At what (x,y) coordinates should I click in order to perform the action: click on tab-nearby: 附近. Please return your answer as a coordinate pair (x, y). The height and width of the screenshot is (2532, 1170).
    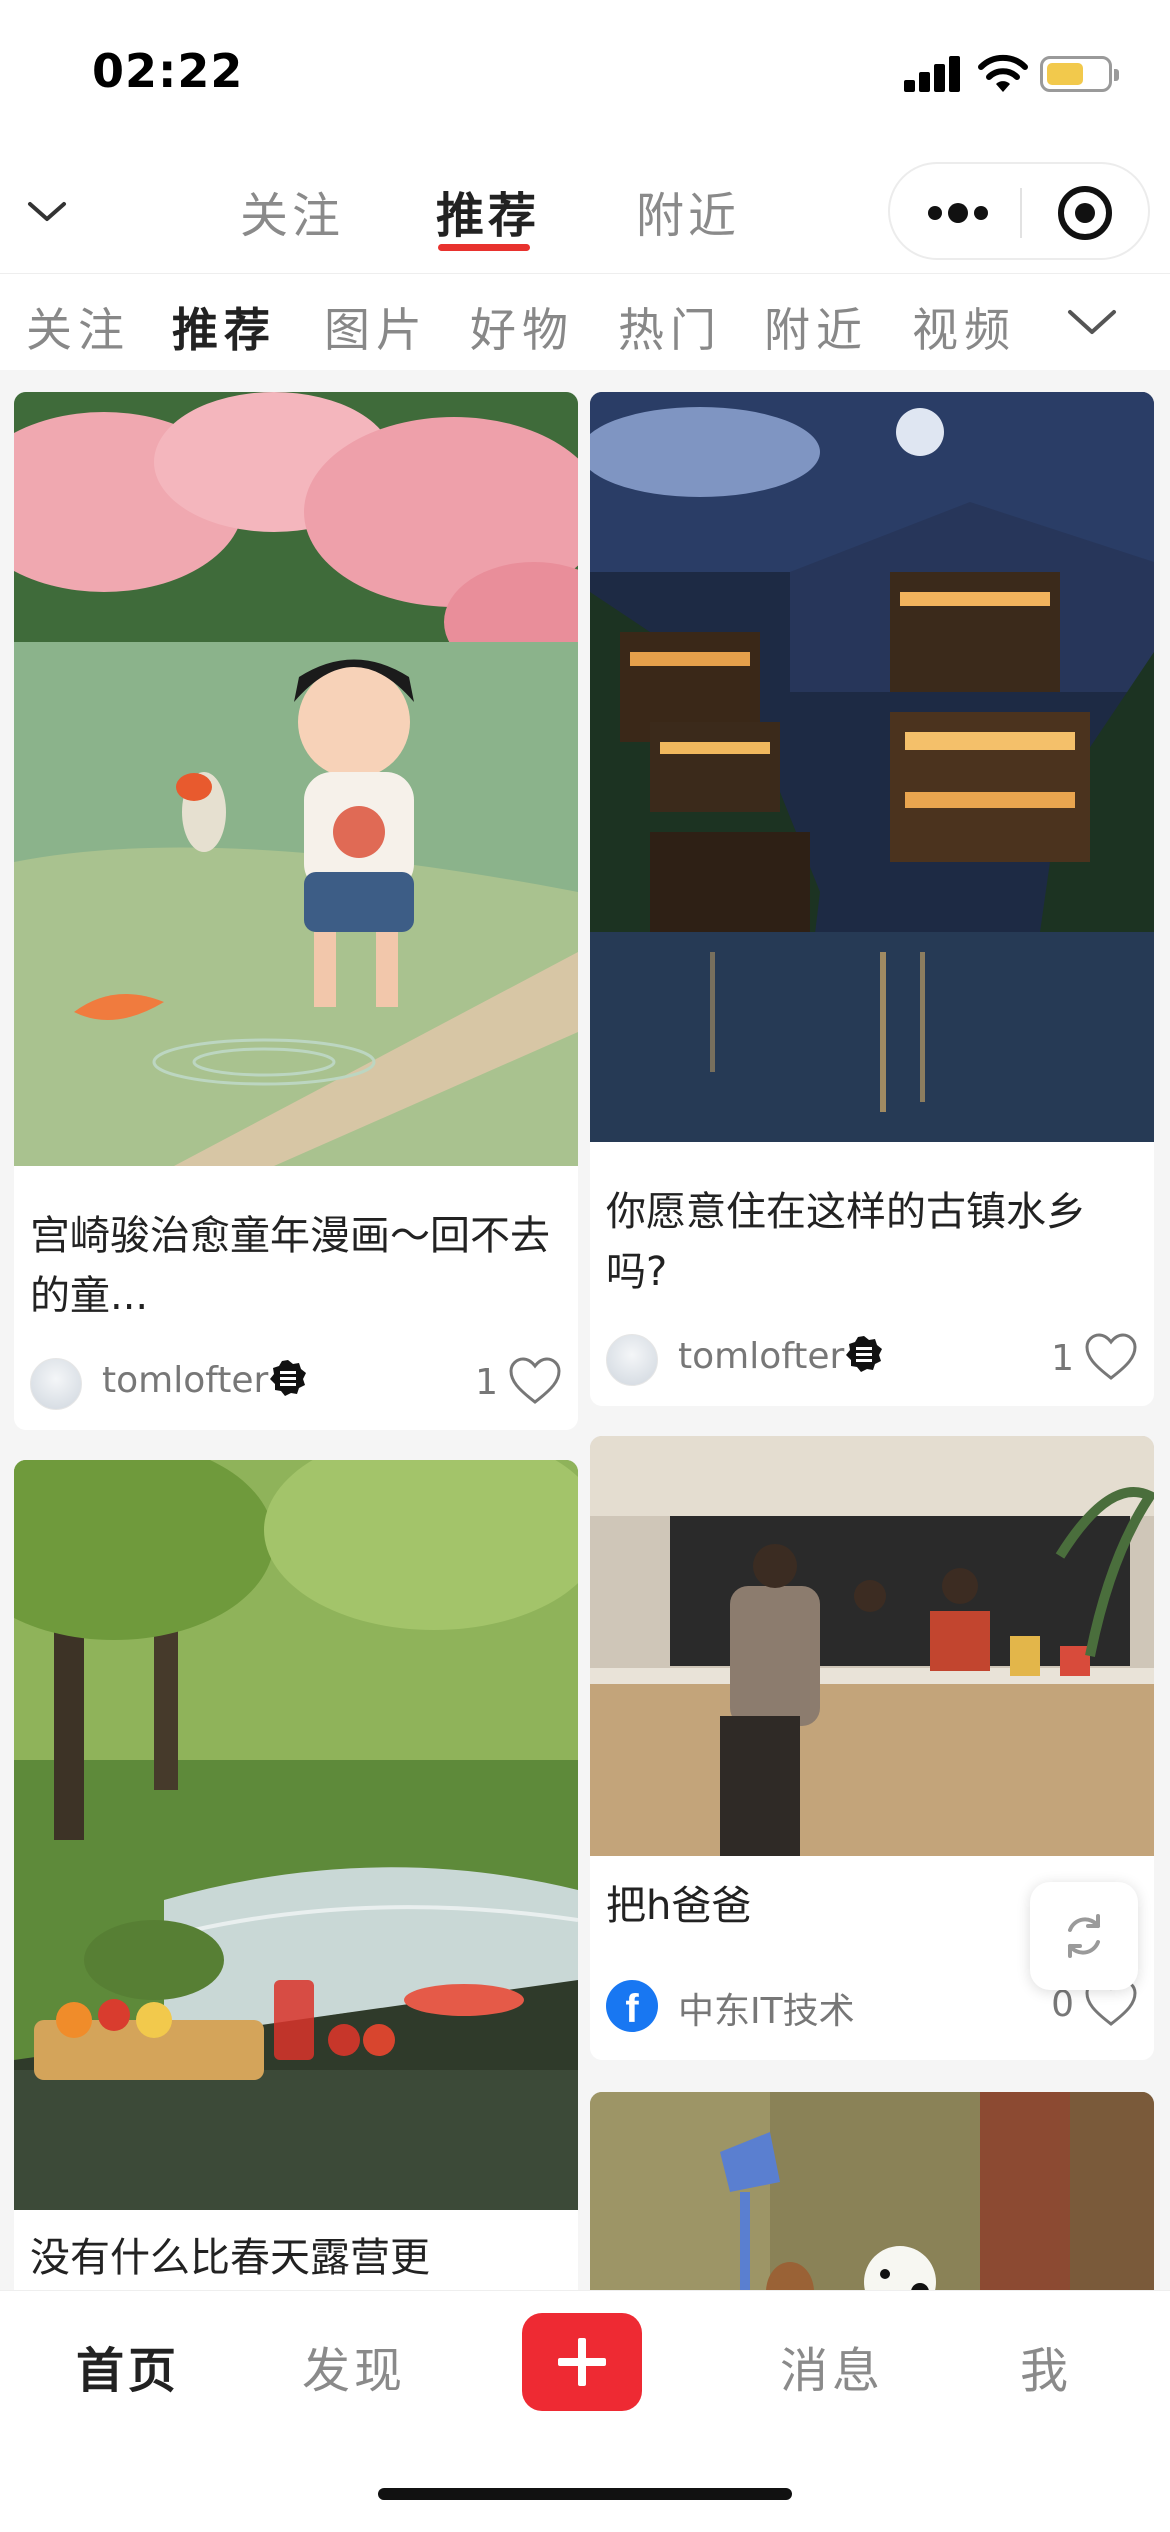
    Looking at the image, I should click on (688, 211).